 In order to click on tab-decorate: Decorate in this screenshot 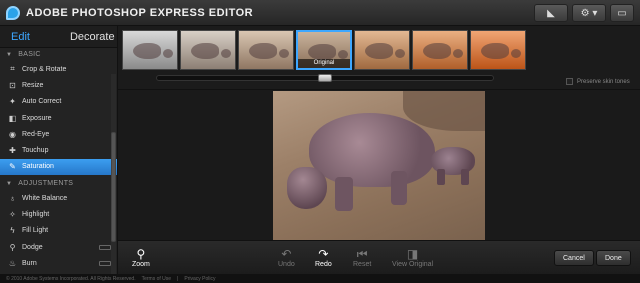, I will do `click(88, 37)`.